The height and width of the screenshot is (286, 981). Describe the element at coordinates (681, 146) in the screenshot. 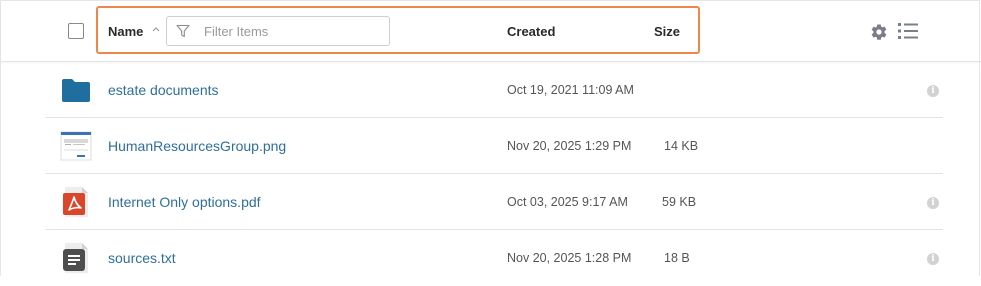

I see `item-size: 14 KB` at that location.